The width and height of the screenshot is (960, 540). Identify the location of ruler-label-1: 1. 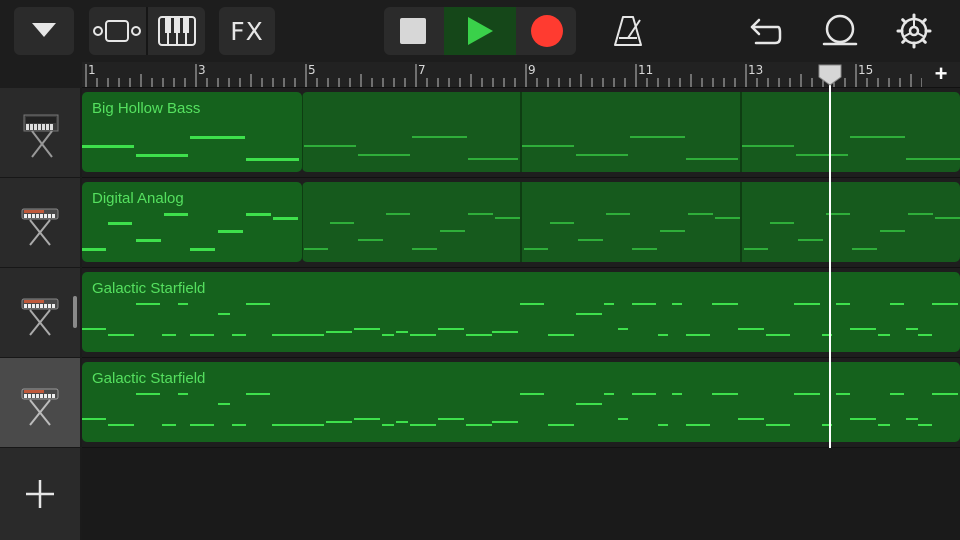
(92, 70).